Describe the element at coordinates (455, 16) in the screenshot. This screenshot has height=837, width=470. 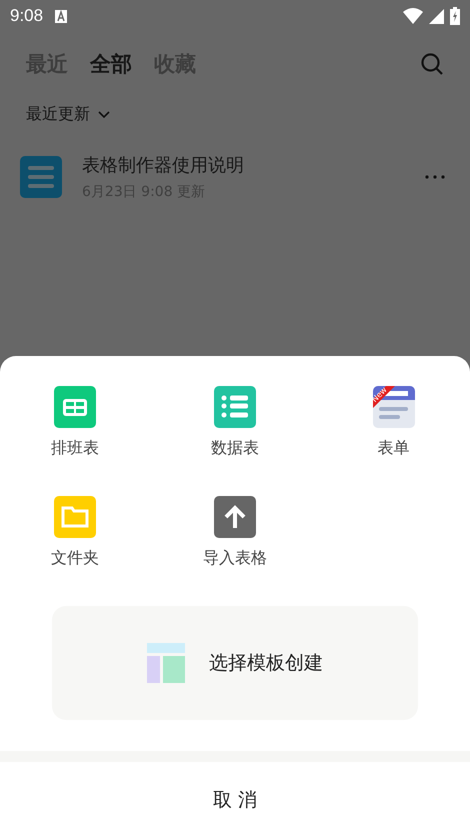
I see `battery-icon` at that location.